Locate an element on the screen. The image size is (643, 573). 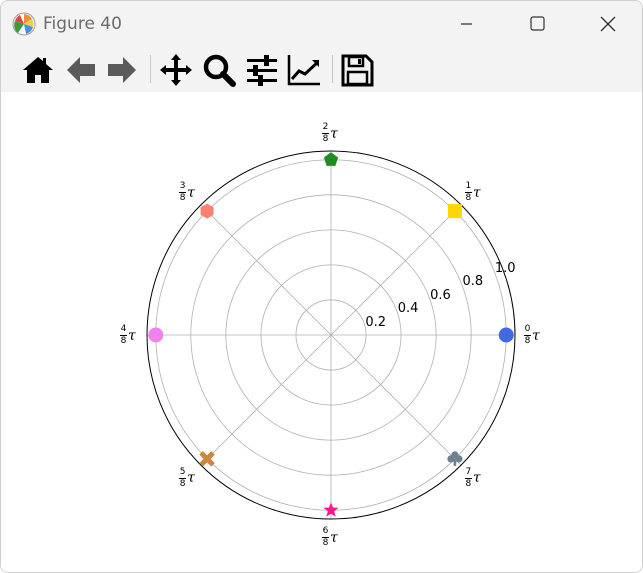
back-arrow-icon is located at coordinates (81, 70).